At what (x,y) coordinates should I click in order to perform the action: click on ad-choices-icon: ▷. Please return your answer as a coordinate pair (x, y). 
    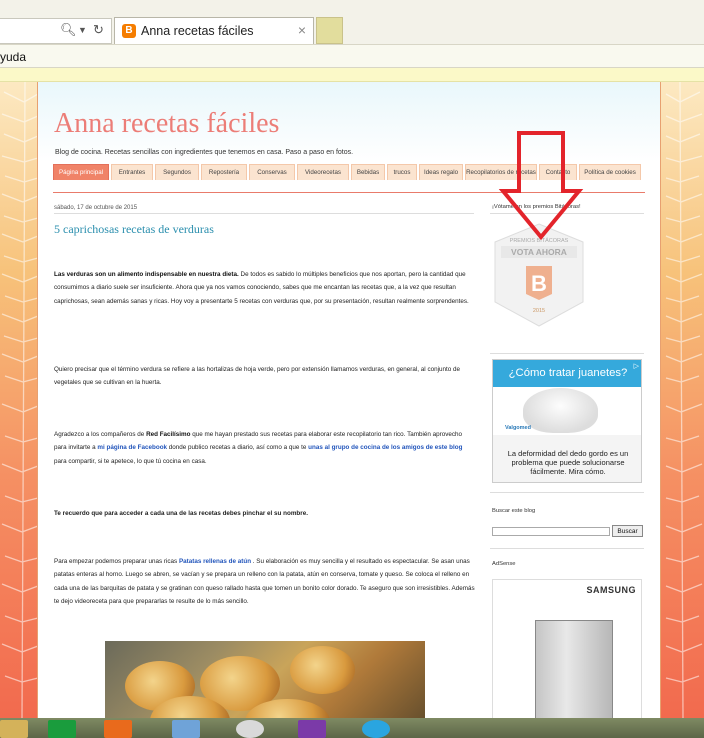
    Looking at the image, I should click on (636, 366).